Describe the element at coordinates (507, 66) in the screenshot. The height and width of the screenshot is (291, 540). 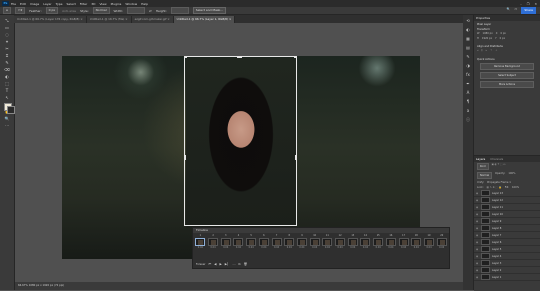
I see `remove-background-button: Remove Background` at that location.